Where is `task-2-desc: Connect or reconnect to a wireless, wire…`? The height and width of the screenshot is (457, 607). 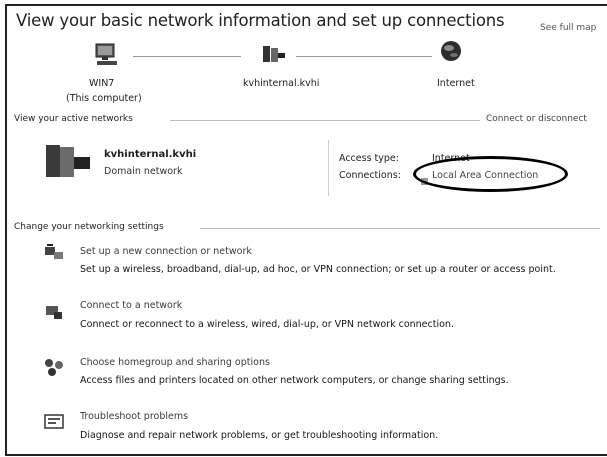
task-2-desc: Connect or reconnect to a wireless, wire… is located at coordinates (267, 324).